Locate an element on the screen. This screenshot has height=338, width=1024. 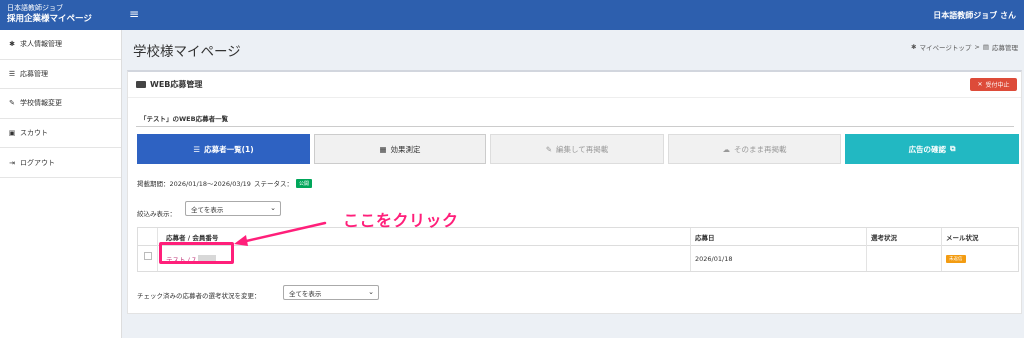
cloud-upload-icon: ☁ is located at coordinates (726, 149).